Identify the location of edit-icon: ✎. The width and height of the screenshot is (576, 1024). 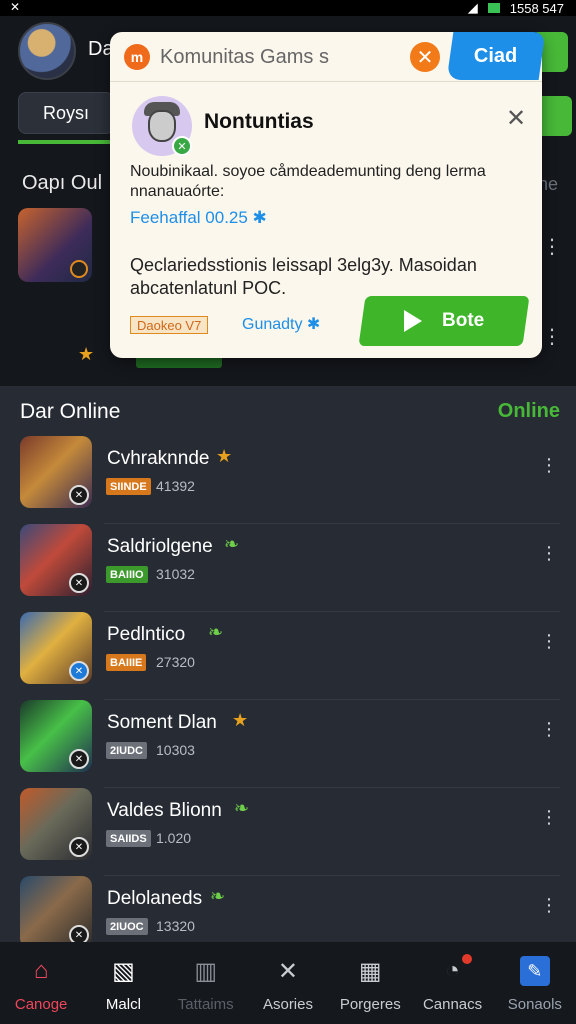
(534, 971).